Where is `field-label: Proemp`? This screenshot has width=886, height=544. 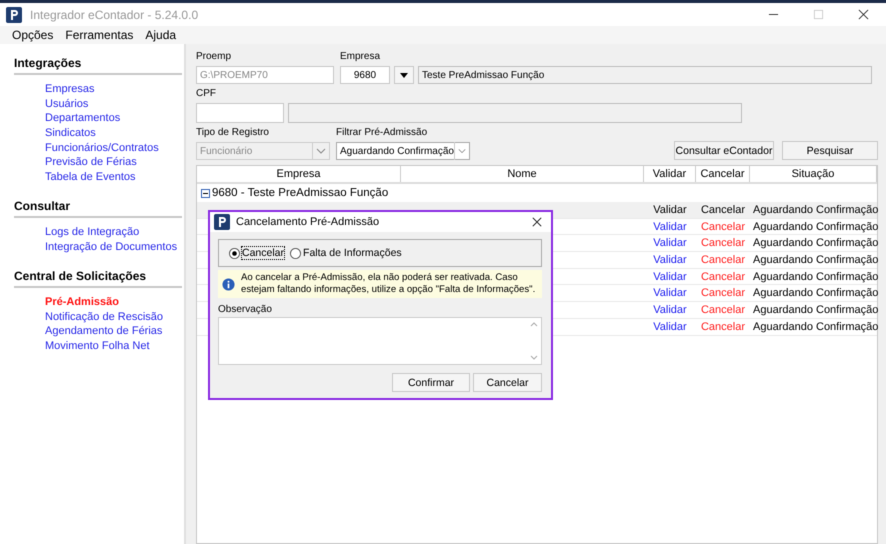 field-label: Proemp is located at coordinates (214, 57).